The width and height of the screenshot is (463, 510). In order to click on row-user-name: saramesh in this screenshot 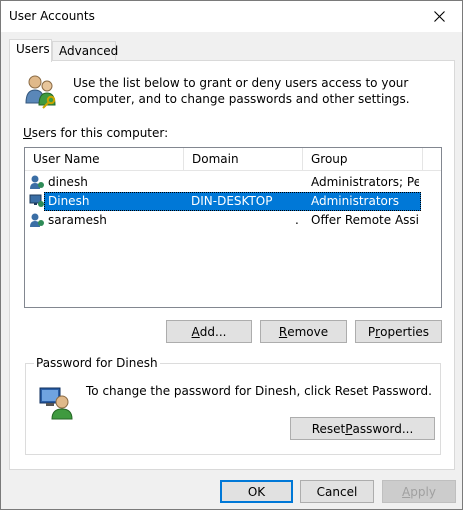, I will do `click(77, 220)`.